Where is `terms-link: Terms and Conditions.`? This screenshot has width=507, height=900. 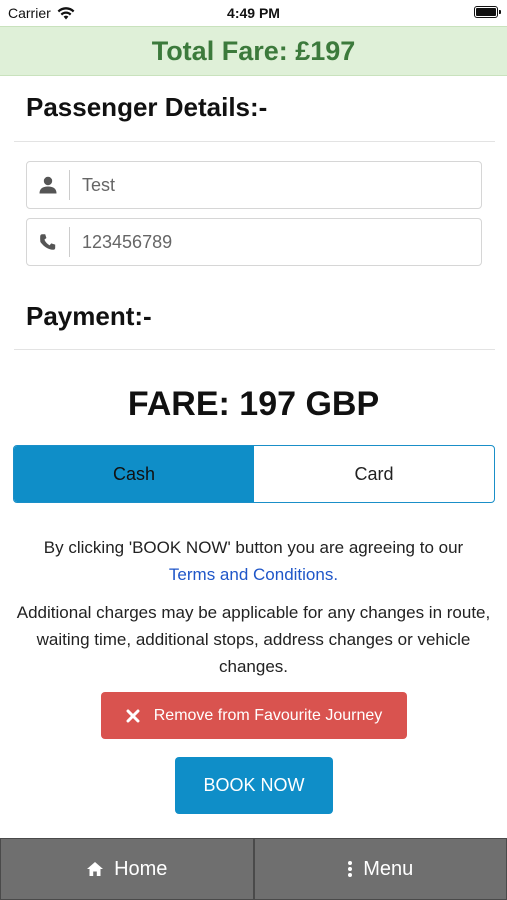
terms-link: Terms and Conditions. is located at coordinates (253, 574).